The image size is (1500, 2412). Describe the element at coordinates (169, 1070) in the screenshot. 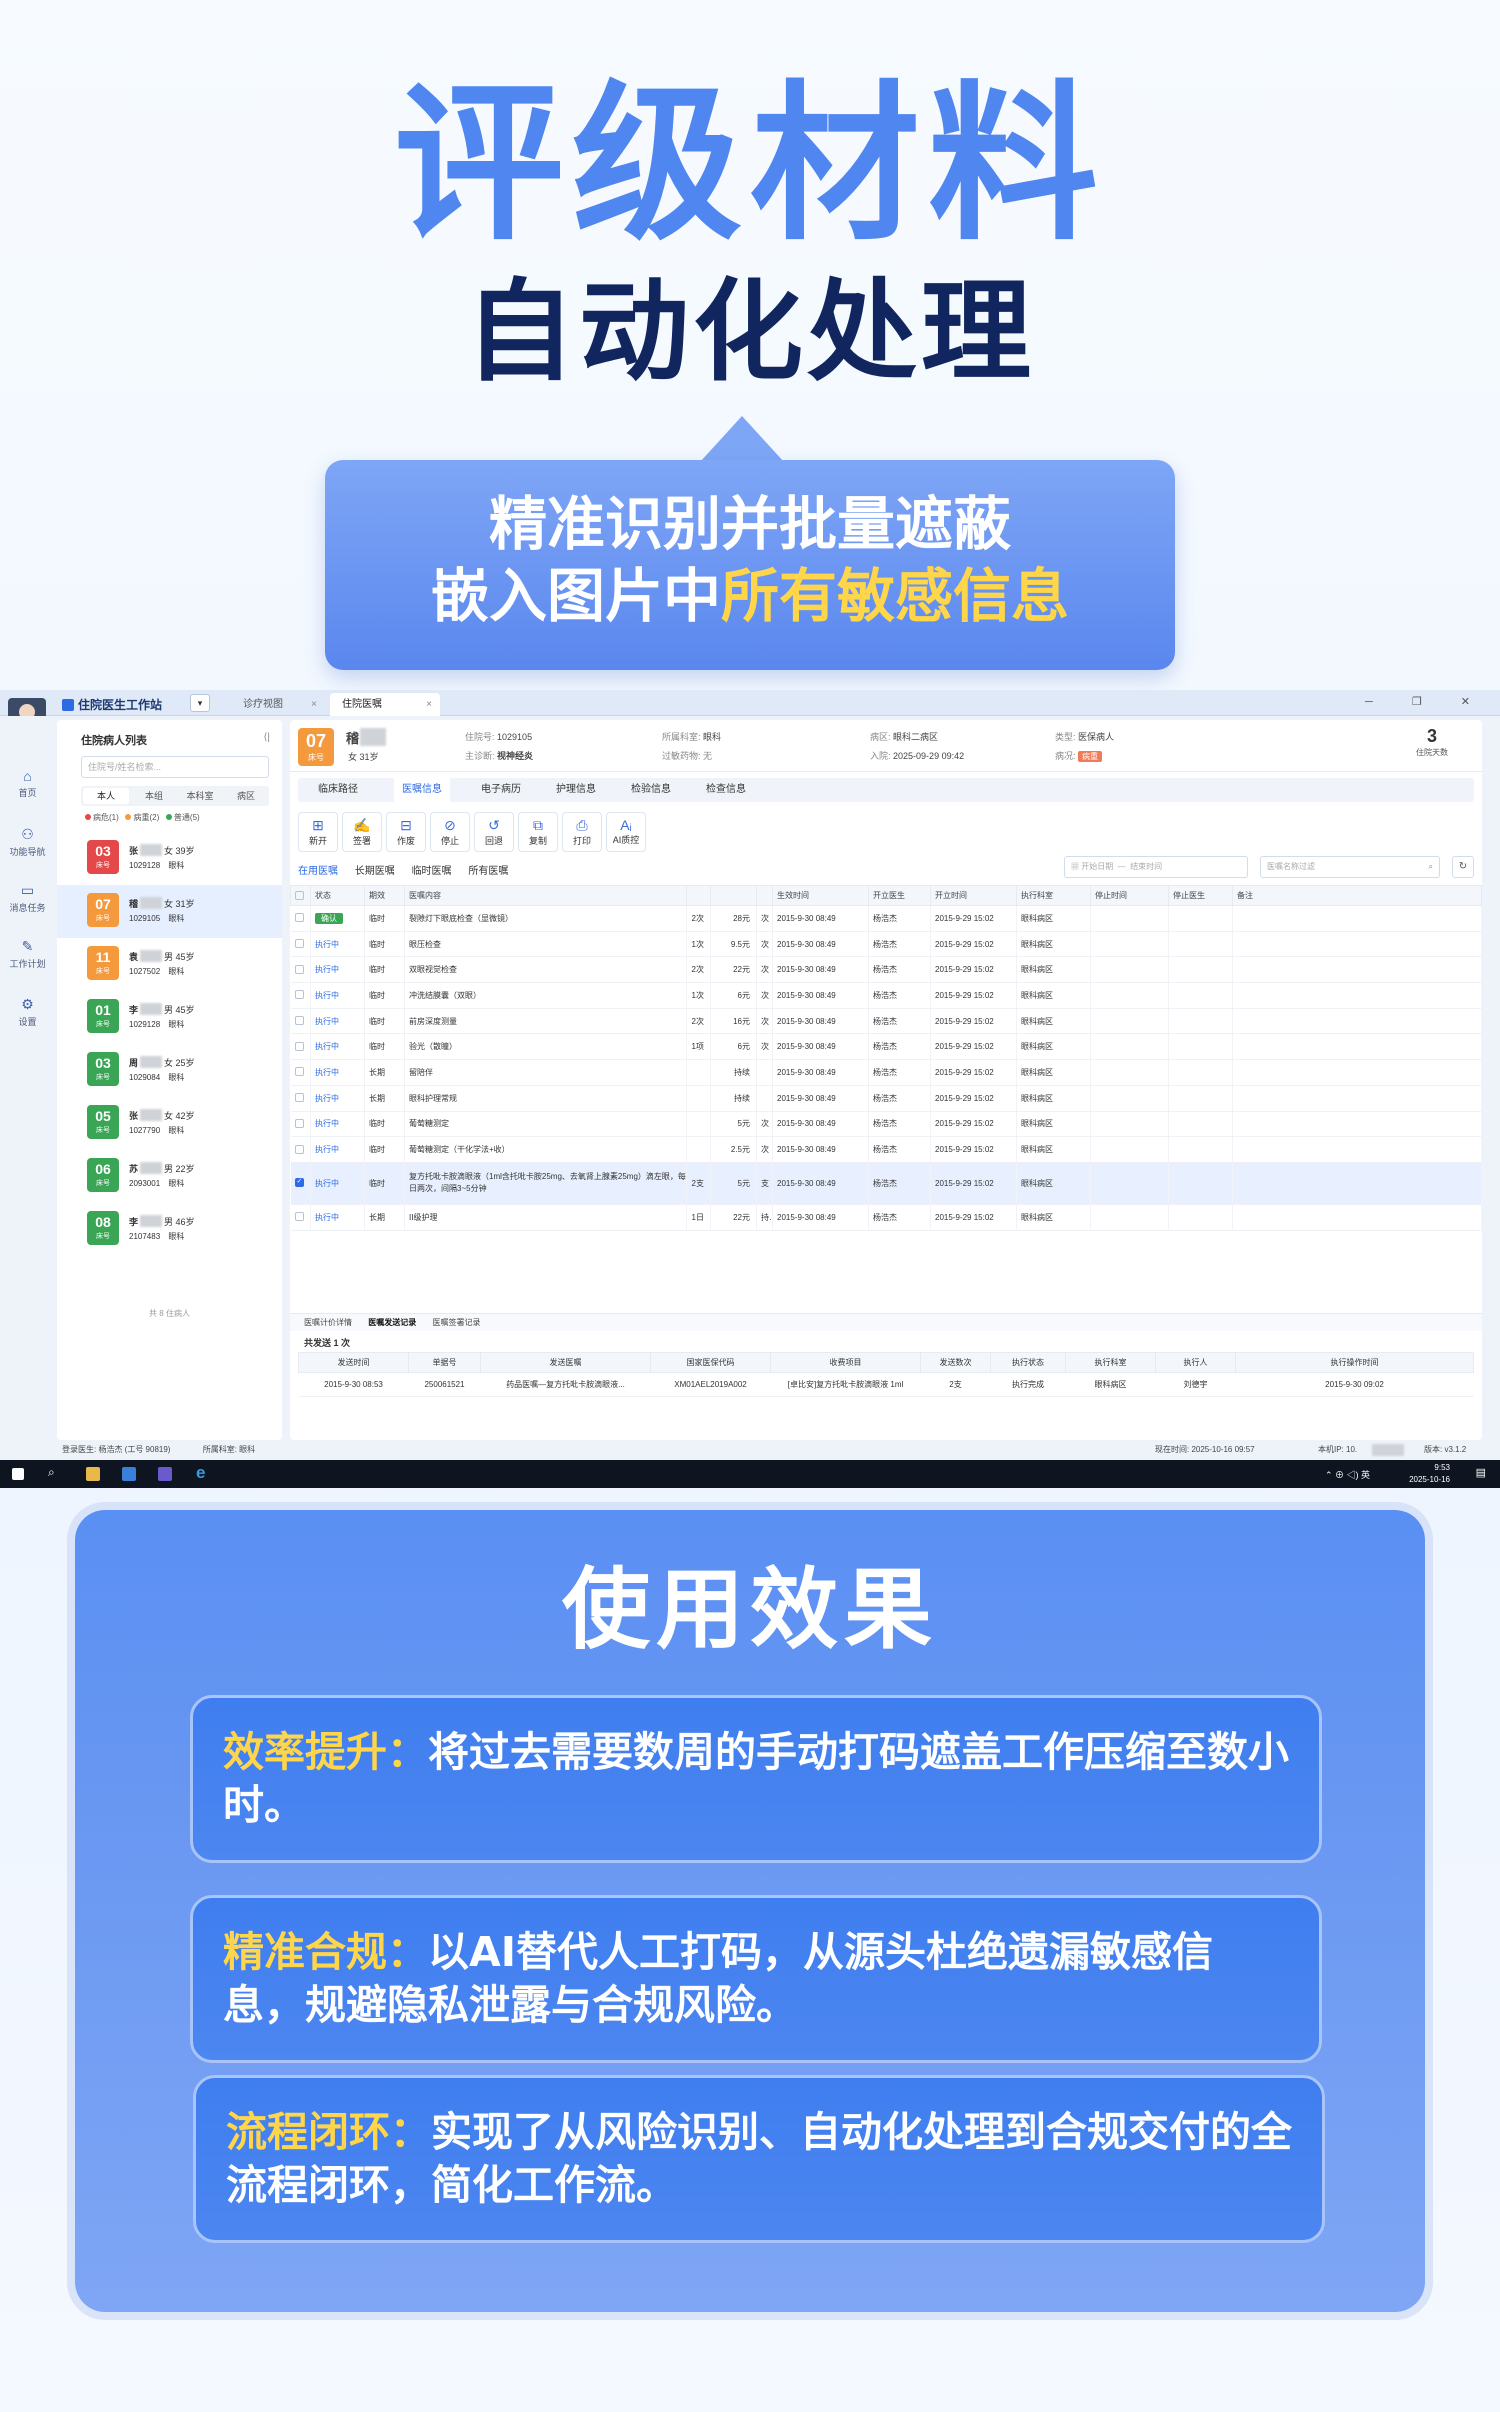

I see `patient-card: 03 床号周女 25岁 1029084 眼科` at that location.